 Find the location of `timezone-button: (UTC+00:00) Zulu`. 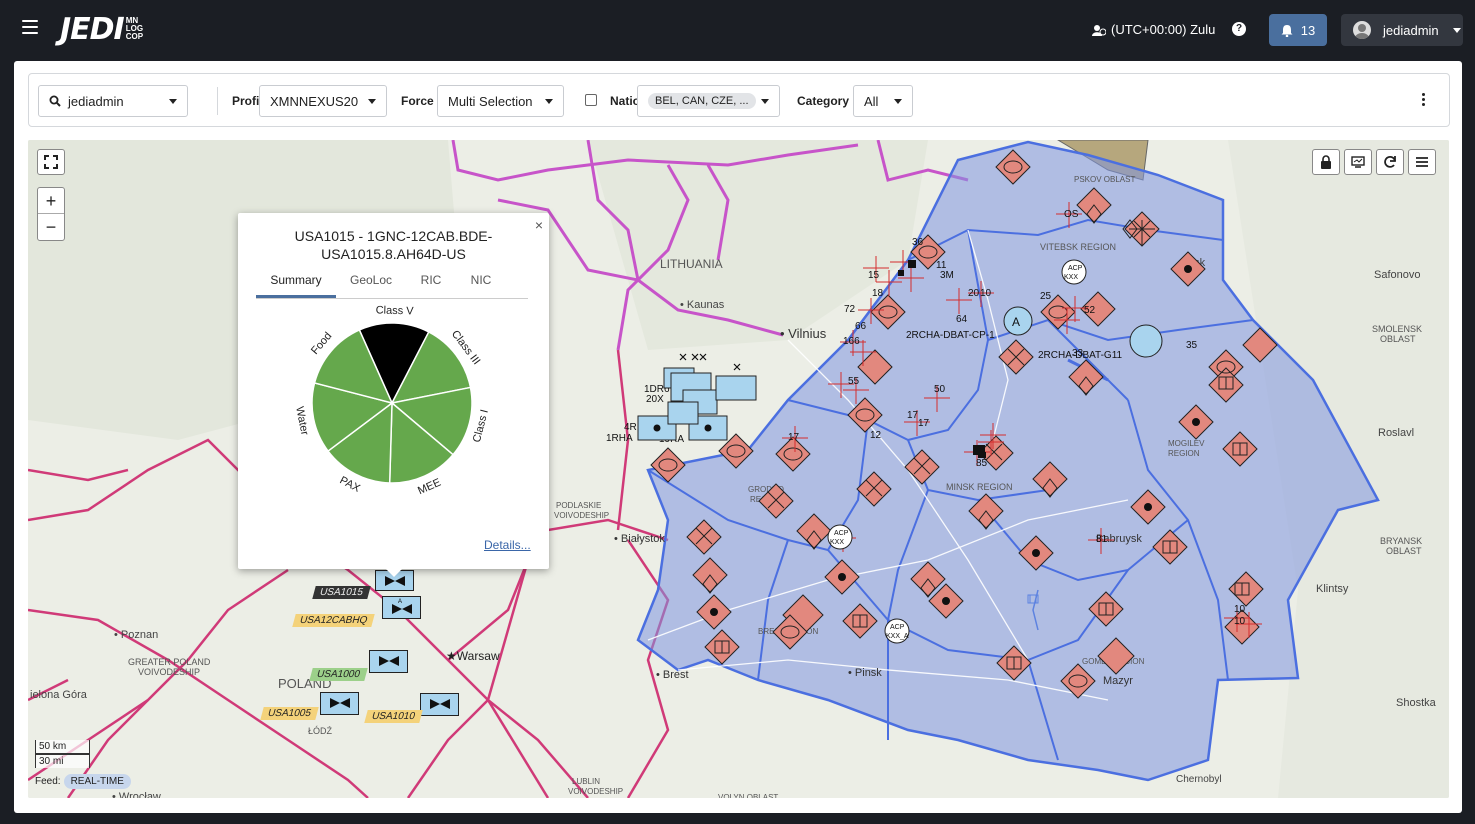

timezone-button: (UTC+00:00) Zulu is located at coordinates (1153, 29).